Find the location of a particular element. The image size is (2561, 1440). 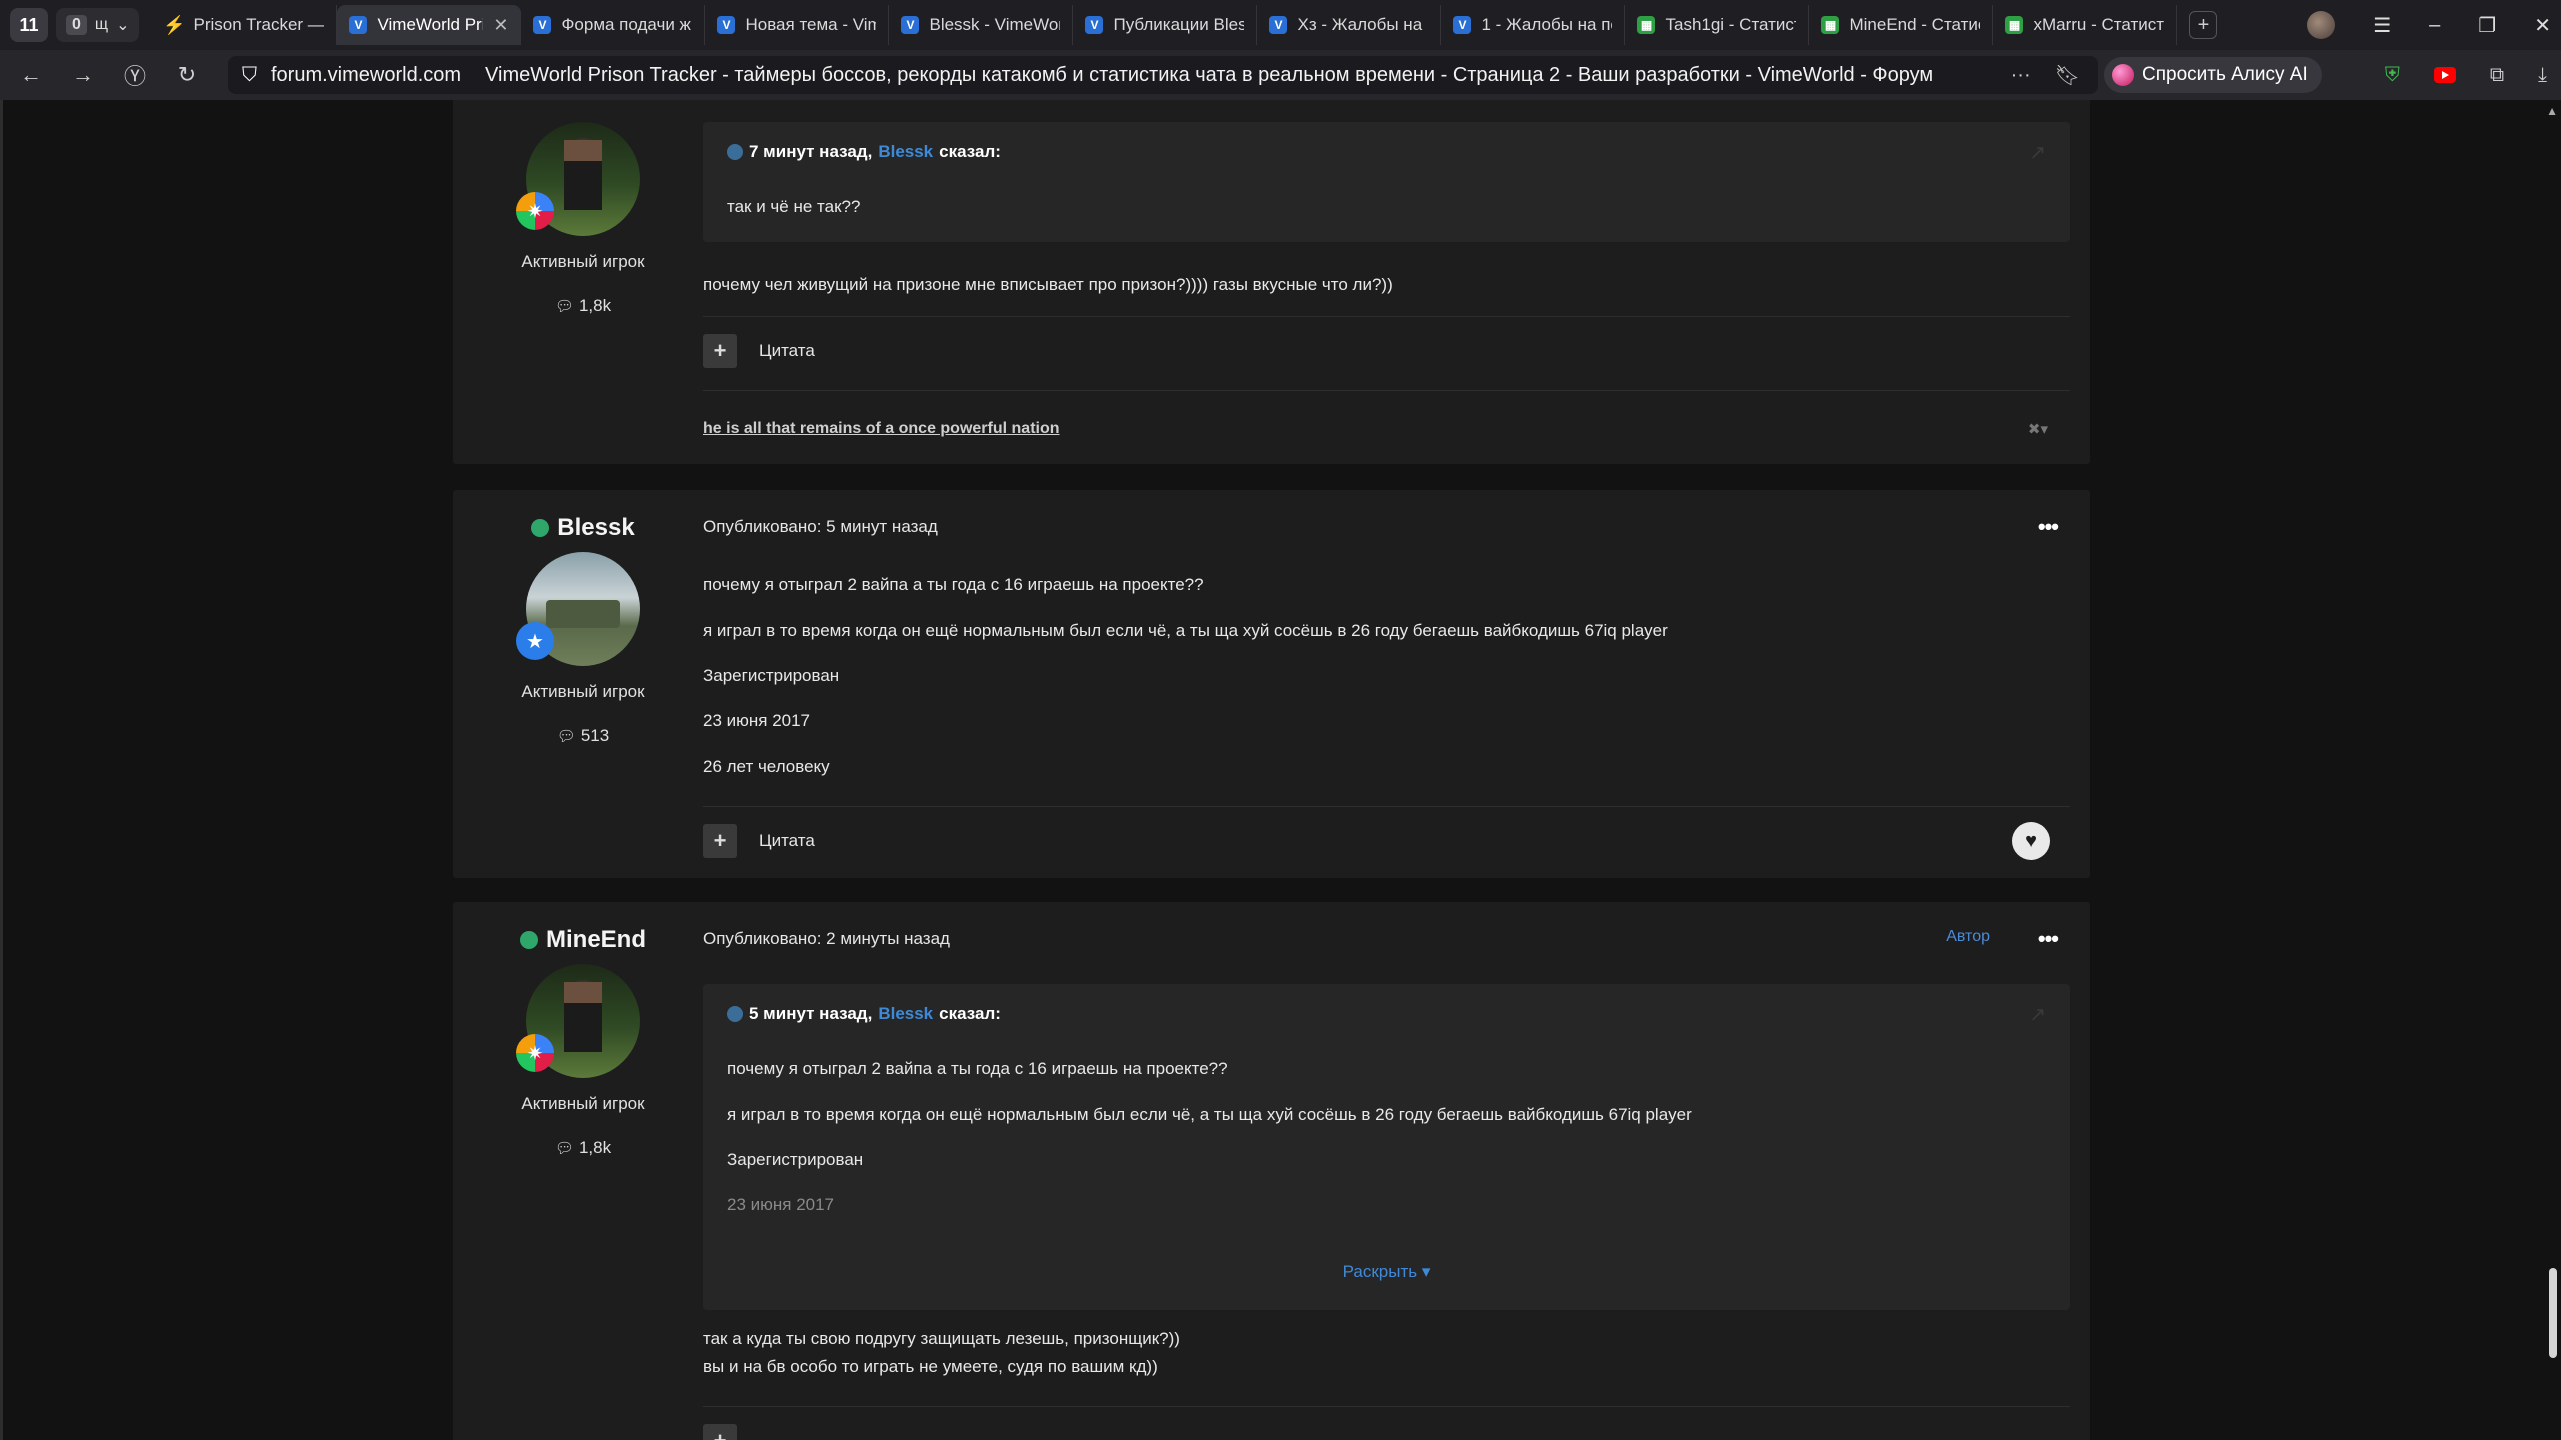

author-name: MineEnd is located at coordinates (583, 940).